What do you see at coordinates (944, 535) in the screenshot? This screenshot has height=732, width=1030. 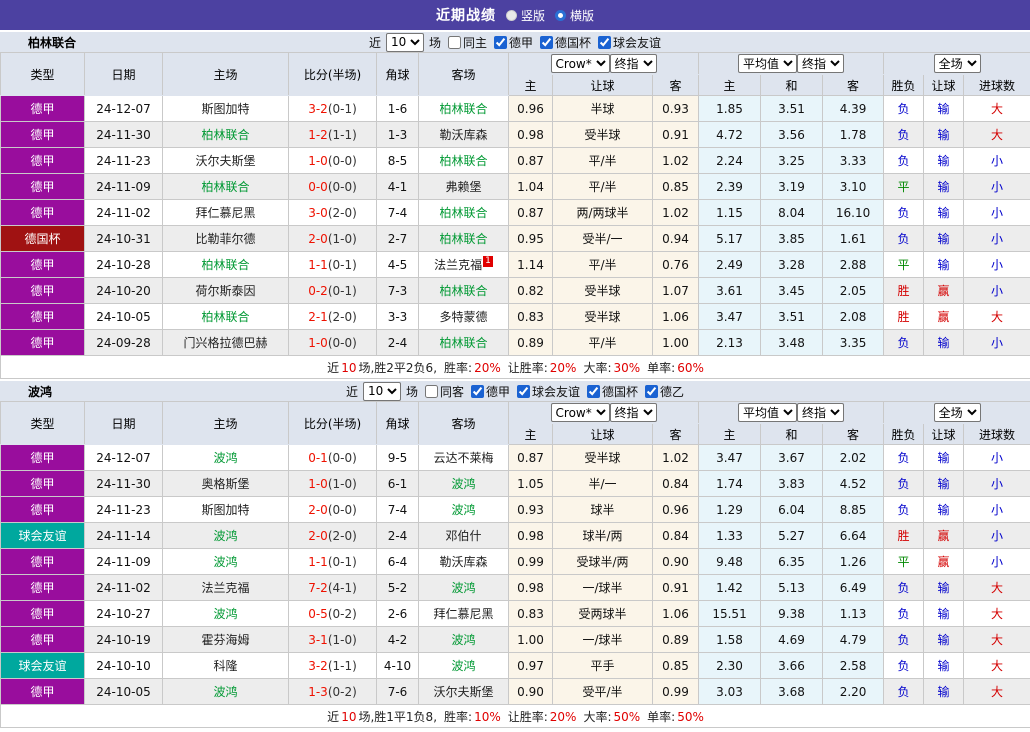 I see `handicap-outcome: 赢` at bounding box center [944, 535].